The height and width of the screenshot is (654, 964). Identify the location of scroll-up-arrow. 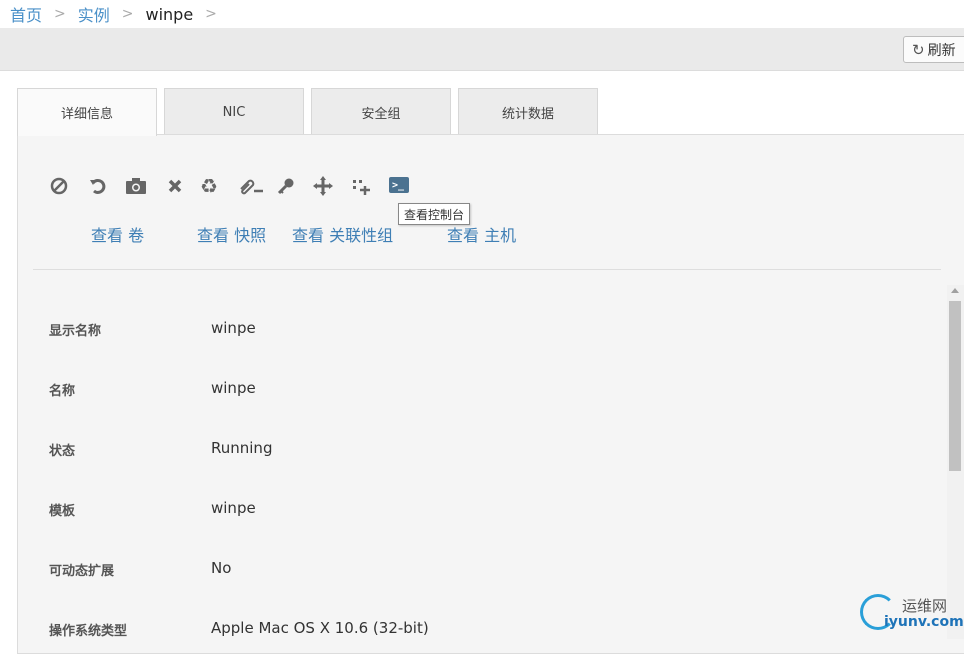
(955, 290).